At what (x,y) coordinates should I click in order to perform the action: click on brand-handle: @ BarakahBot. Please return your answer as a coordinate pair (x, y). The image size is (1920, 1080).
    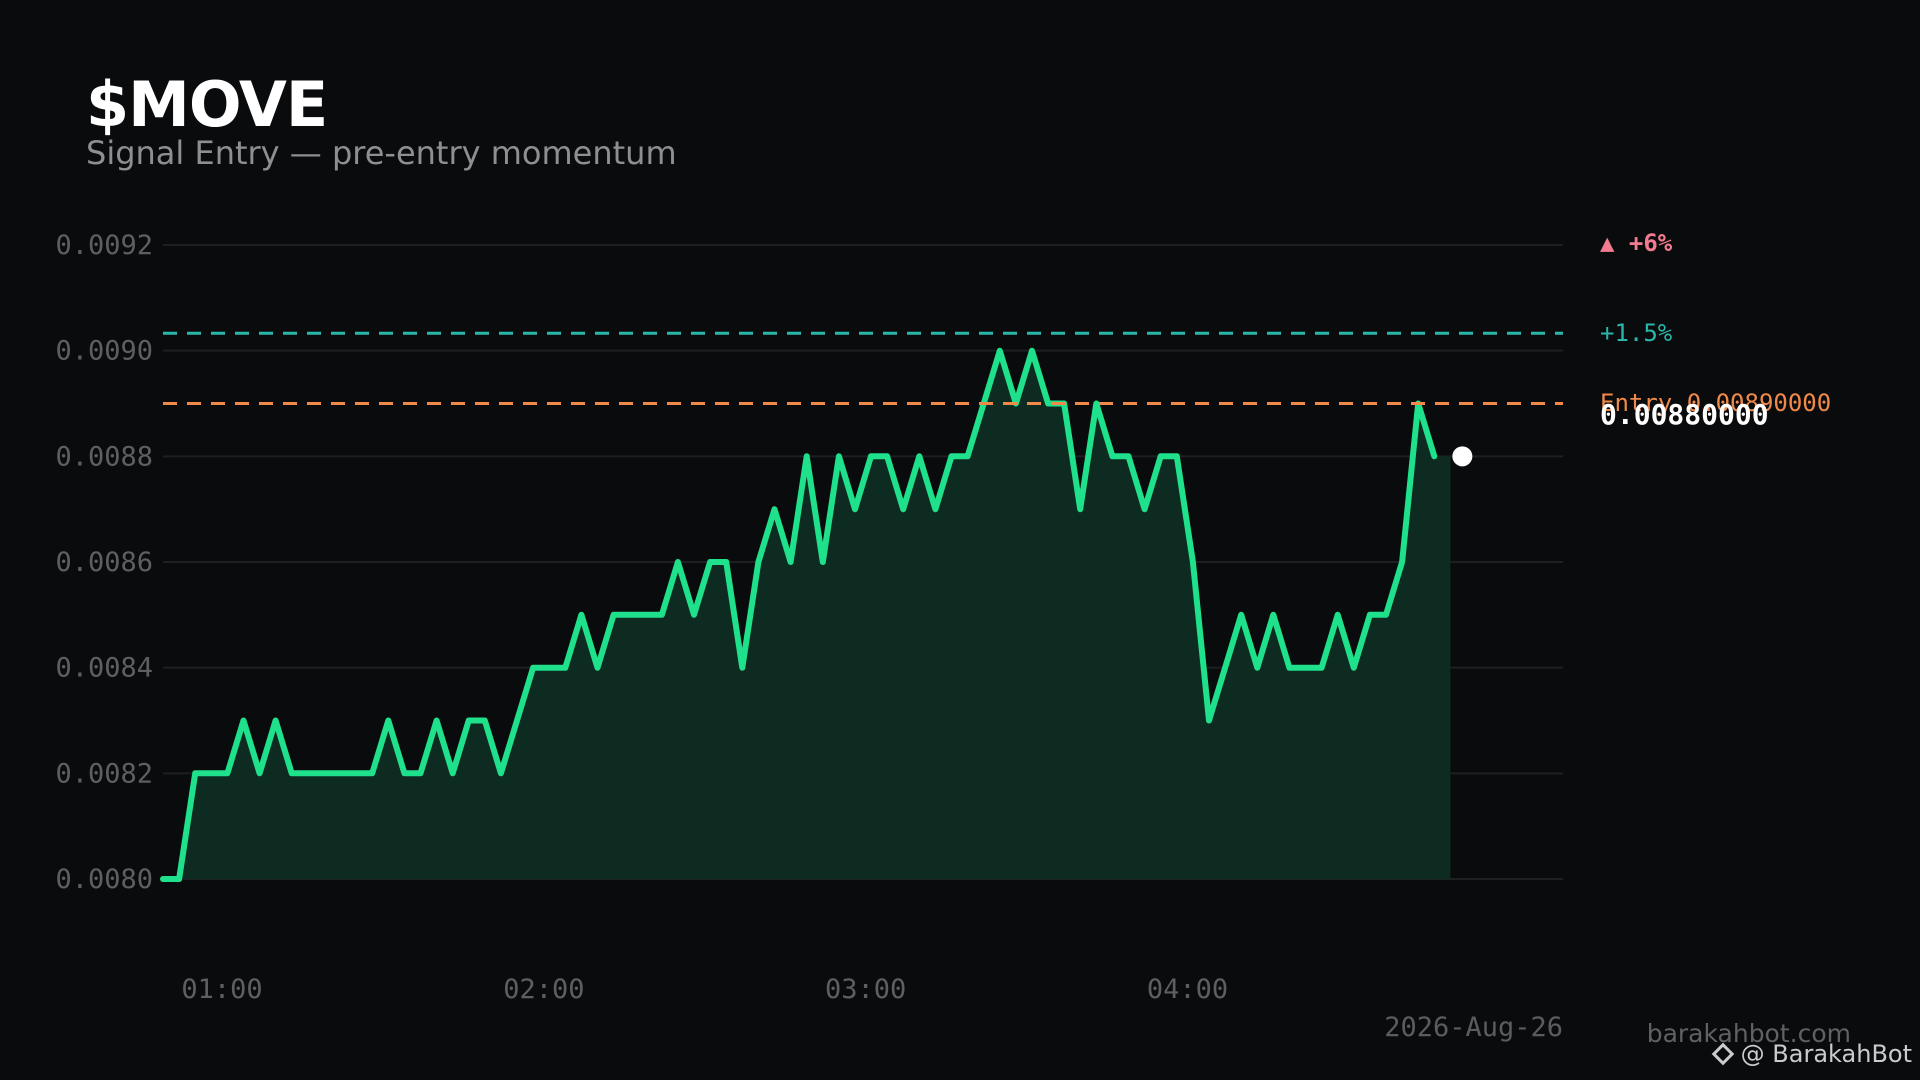
    Looking at the image, I should click on (1811, 1054).